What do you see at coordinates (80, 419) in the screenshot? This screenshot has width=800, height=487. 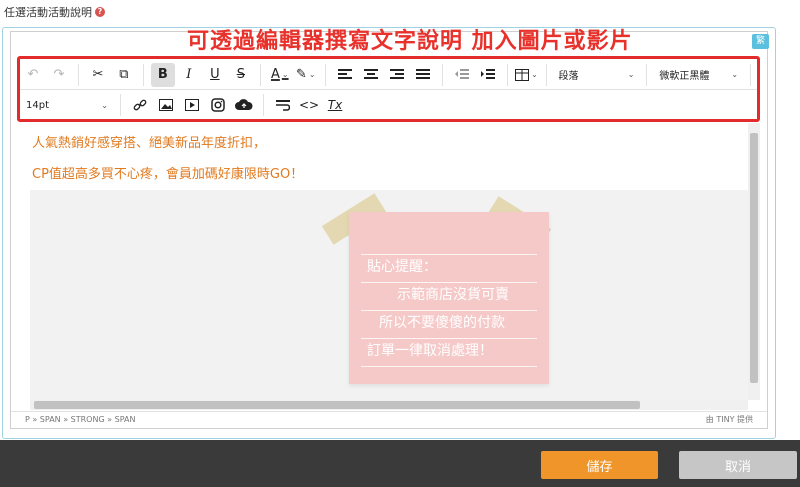 I see `element-path: P » SPAN » STRONG » SPAN` at bounding box center [80, 419].